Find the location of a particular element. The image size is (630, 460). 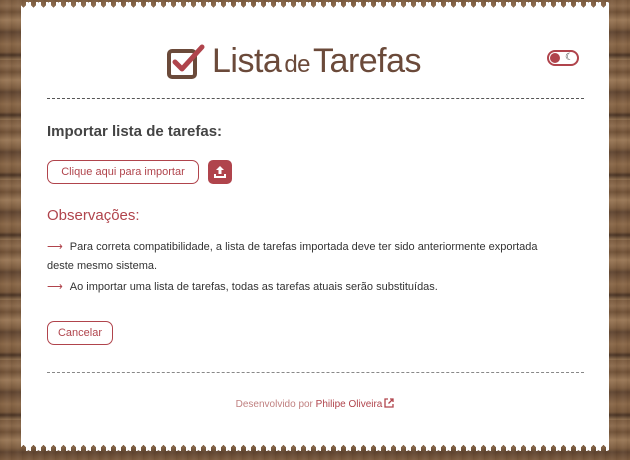

footer-prefix: Desenvolvido por is located at coordinates (274, 404).